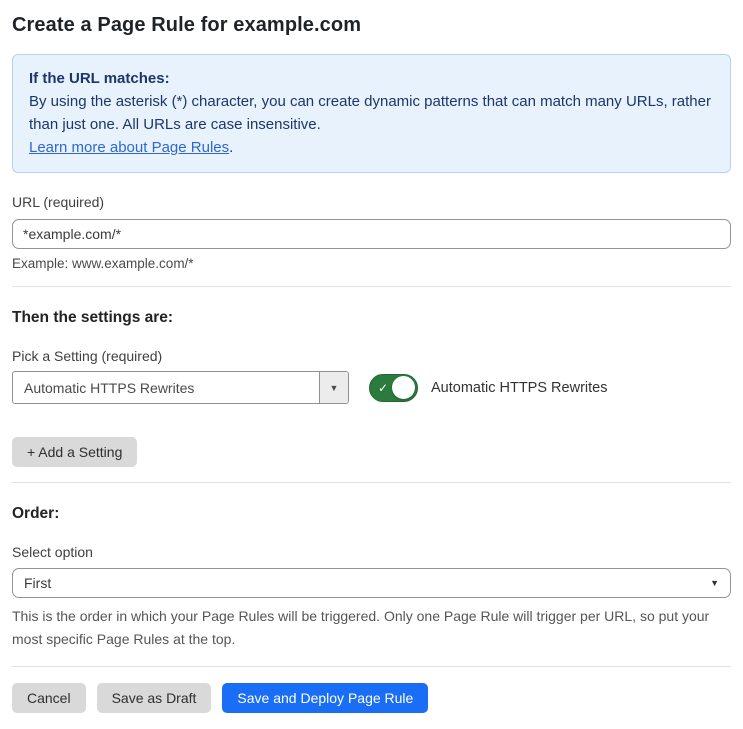 The image size is (743, 729). Describe the element at coordinates (371, 147) in the screenshot. I see `info-box-link-line: Learn more about Page Rules.` at that location.